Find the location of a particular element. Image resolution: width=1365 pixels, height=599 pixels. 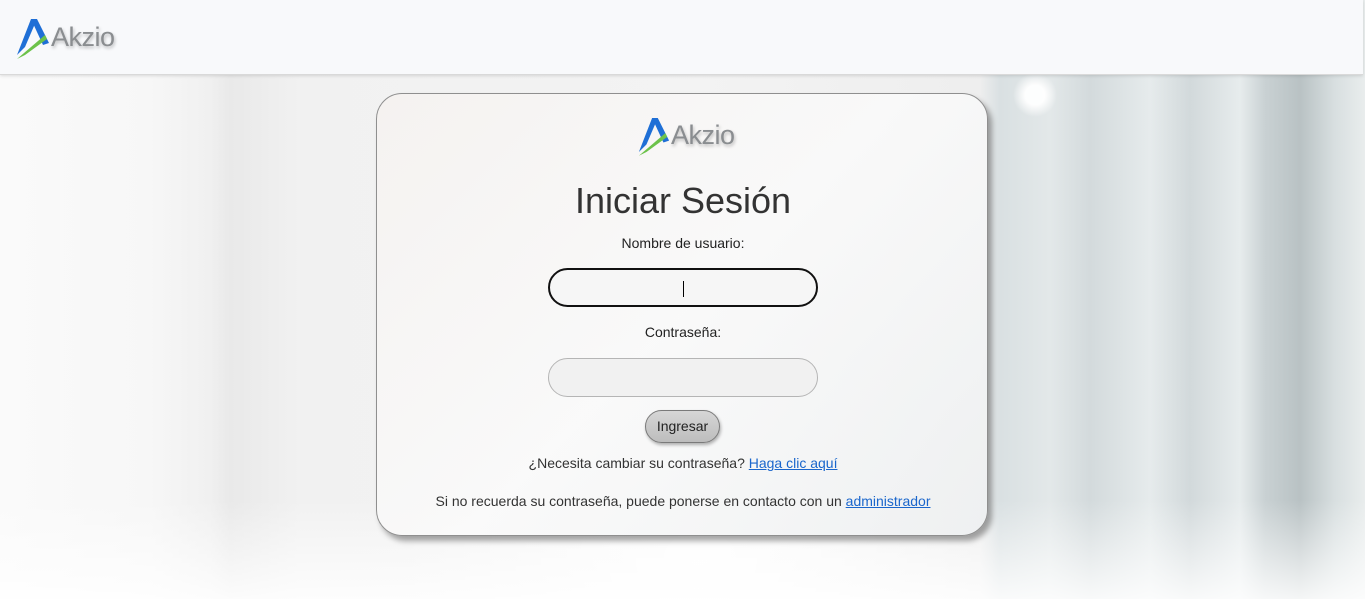

card-logo-text: Akzio is located at coordinates (703, 134).